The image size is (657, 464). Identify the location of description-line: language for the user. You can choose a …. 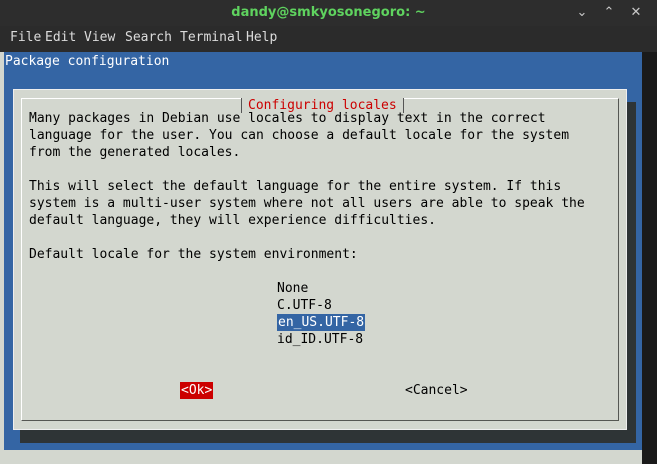
(299, 135).